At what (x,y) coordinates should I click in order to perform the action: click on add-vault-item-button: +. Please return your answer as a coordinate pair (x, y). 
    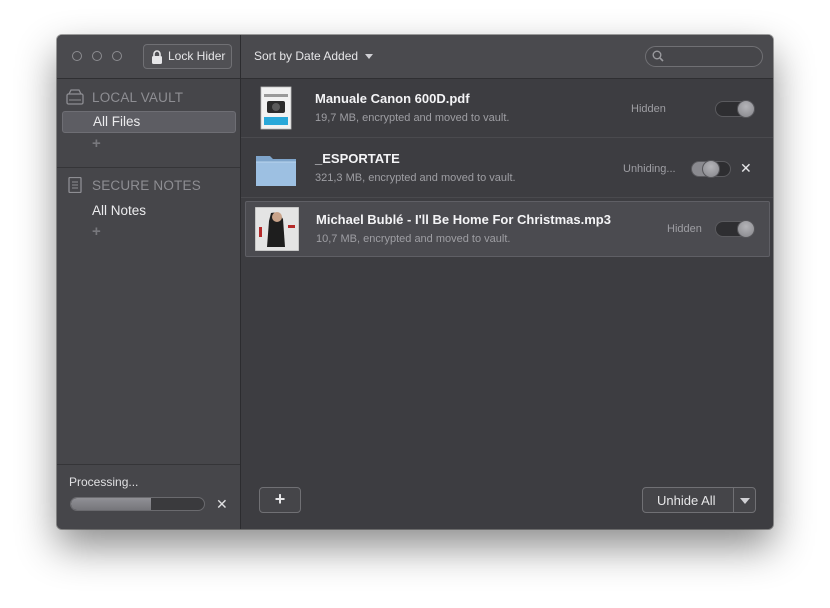
    Looking at the image, I should click on (96, 143).